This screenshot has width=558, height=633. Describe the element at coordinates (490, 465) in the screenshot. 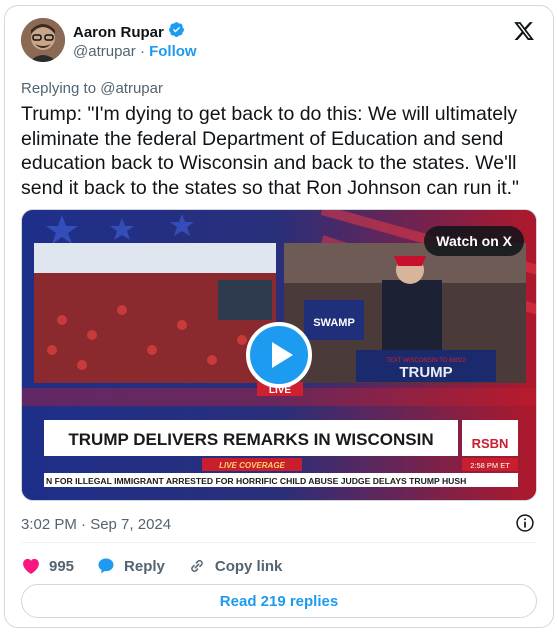

I see `clock: 2:58 PM ET` at that location.